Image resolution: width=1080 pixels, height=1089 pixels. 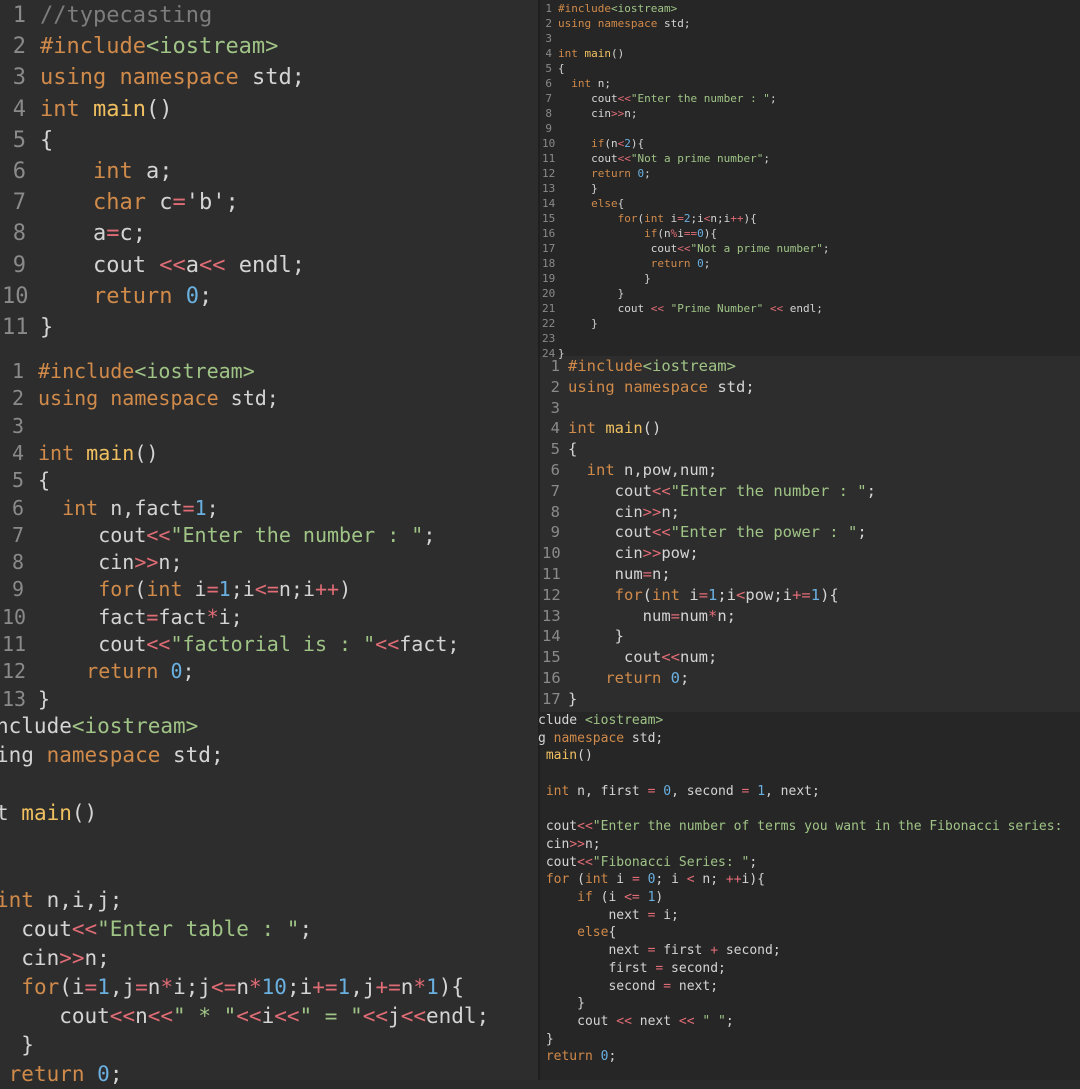 I want to click on code-line: else{, so click(x=809, y=933).